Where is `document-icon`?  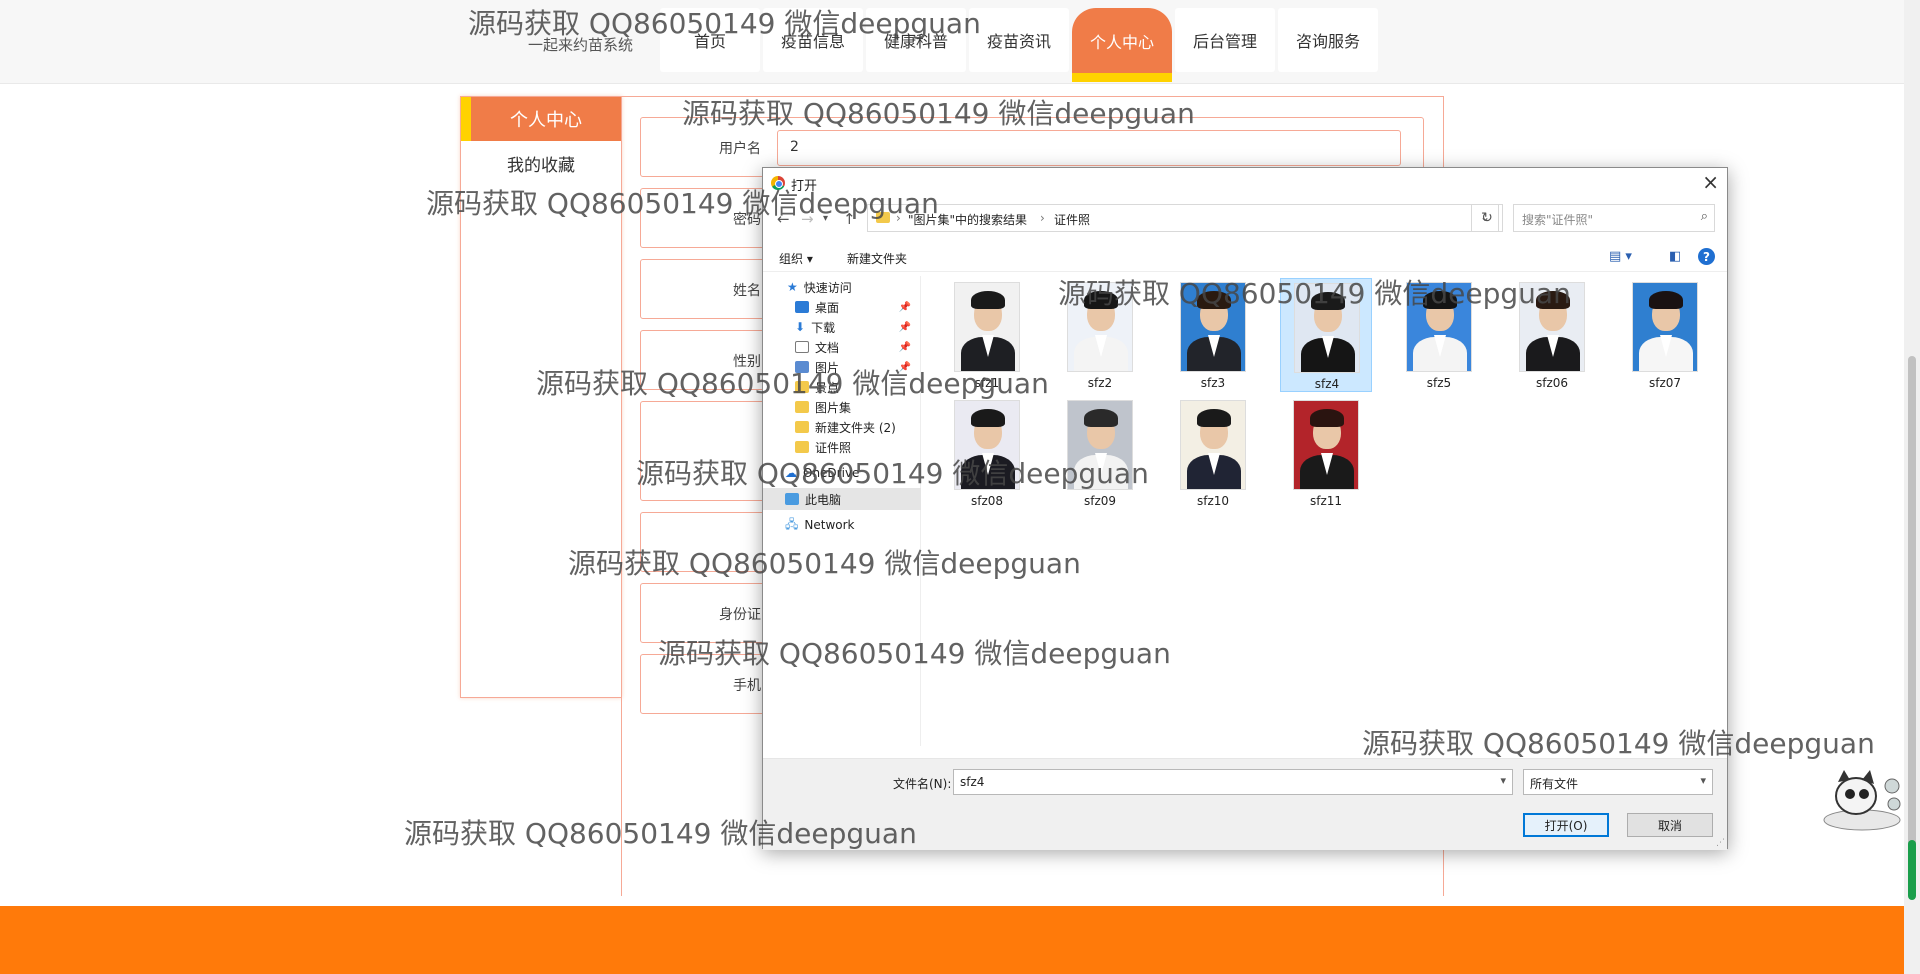 document-icon is located at coordinates (802, 347).